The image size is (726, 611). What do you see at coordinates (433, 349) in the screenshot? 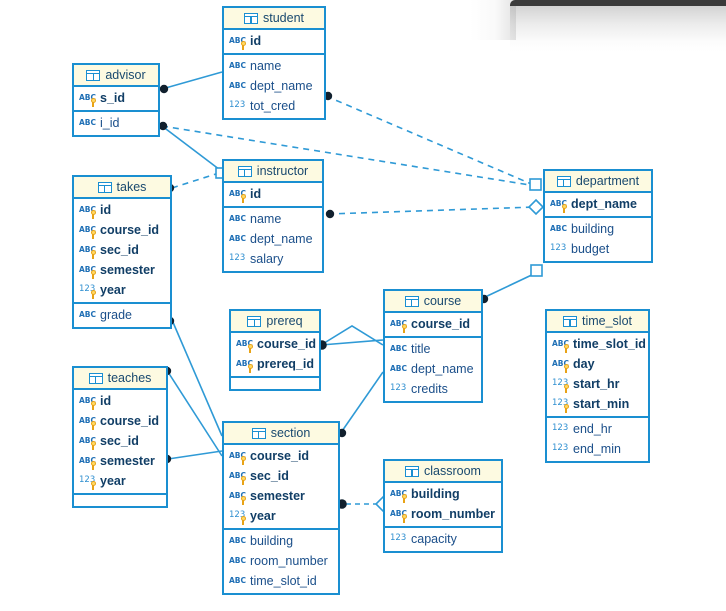
I see `field-row-title: ABC title` at bounding box center [433, 349].